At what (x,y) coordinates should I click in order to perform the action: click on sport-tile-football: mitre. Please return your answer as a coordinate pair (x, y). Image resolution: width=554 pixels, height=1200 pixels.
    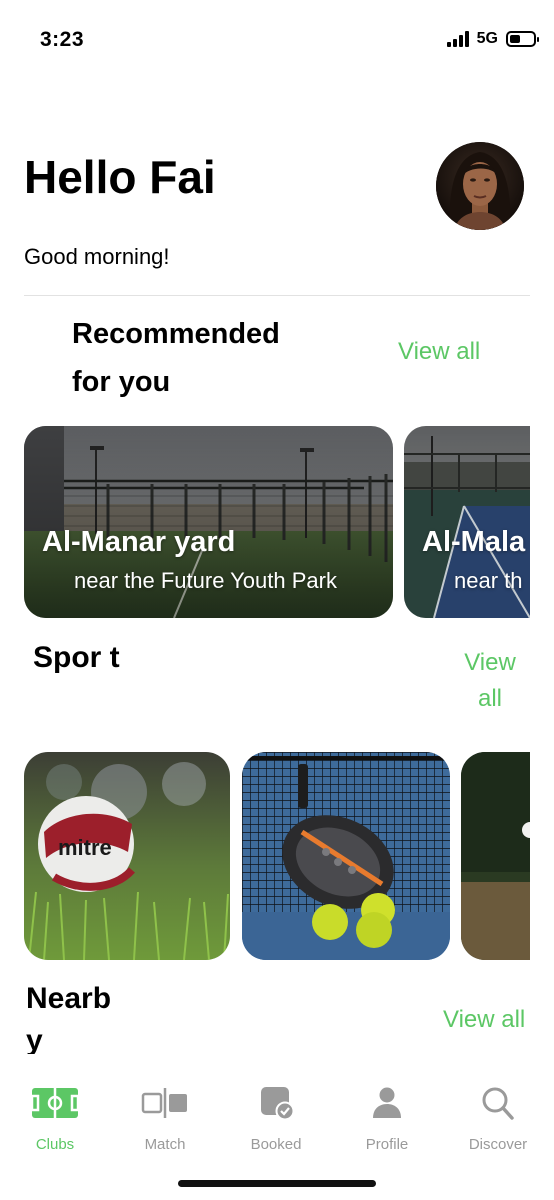
    Looking at the image, I should click on (127, 856).